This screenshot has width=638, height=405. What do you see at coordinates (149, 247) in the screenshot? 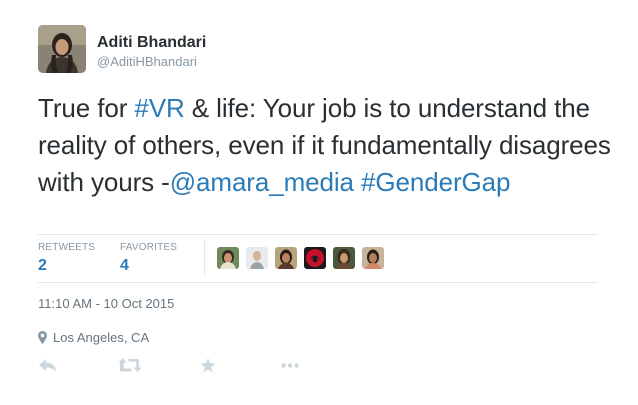
I see `favorites-label: FAVORITES` at bounding box center [149, 247].